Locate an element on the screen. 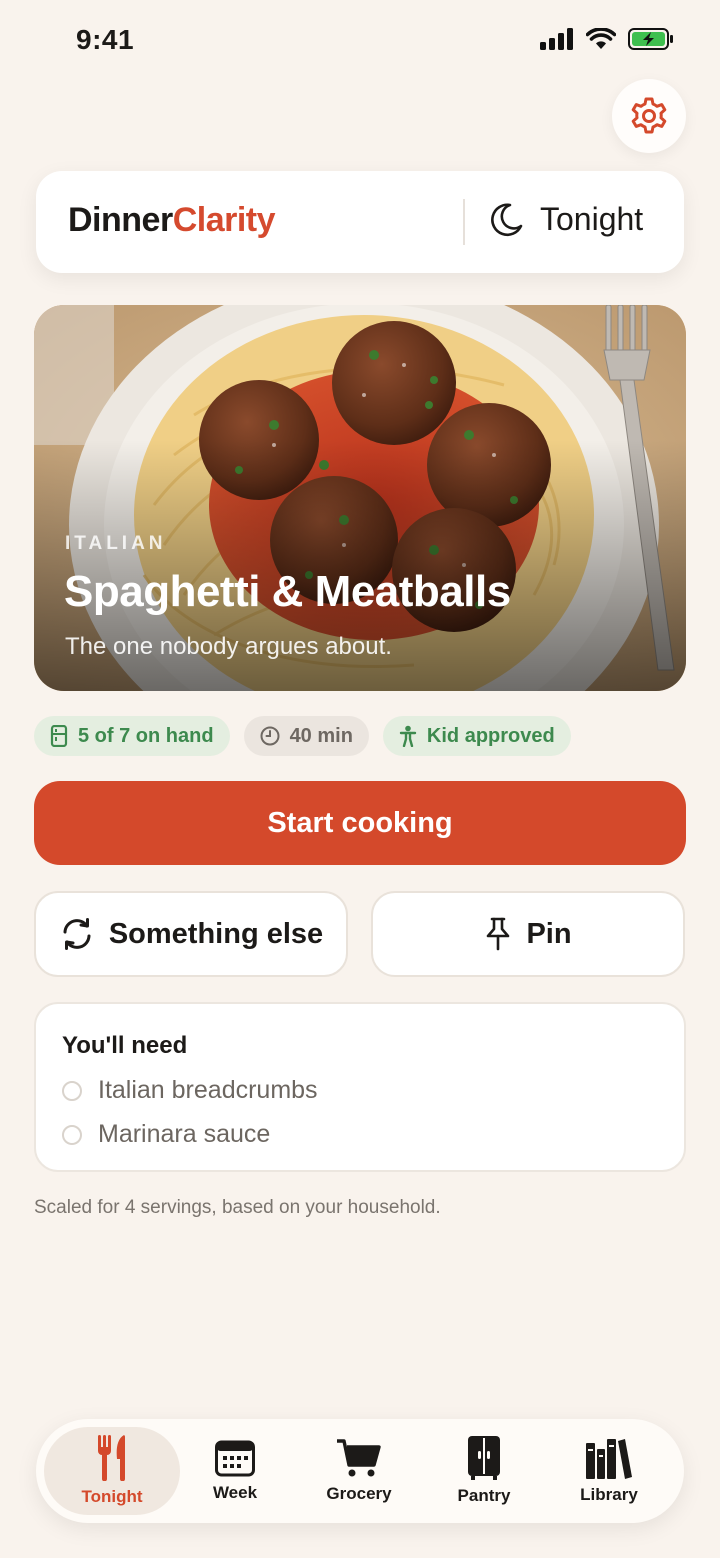  refresh-icon is located at coordinates (77, 934).